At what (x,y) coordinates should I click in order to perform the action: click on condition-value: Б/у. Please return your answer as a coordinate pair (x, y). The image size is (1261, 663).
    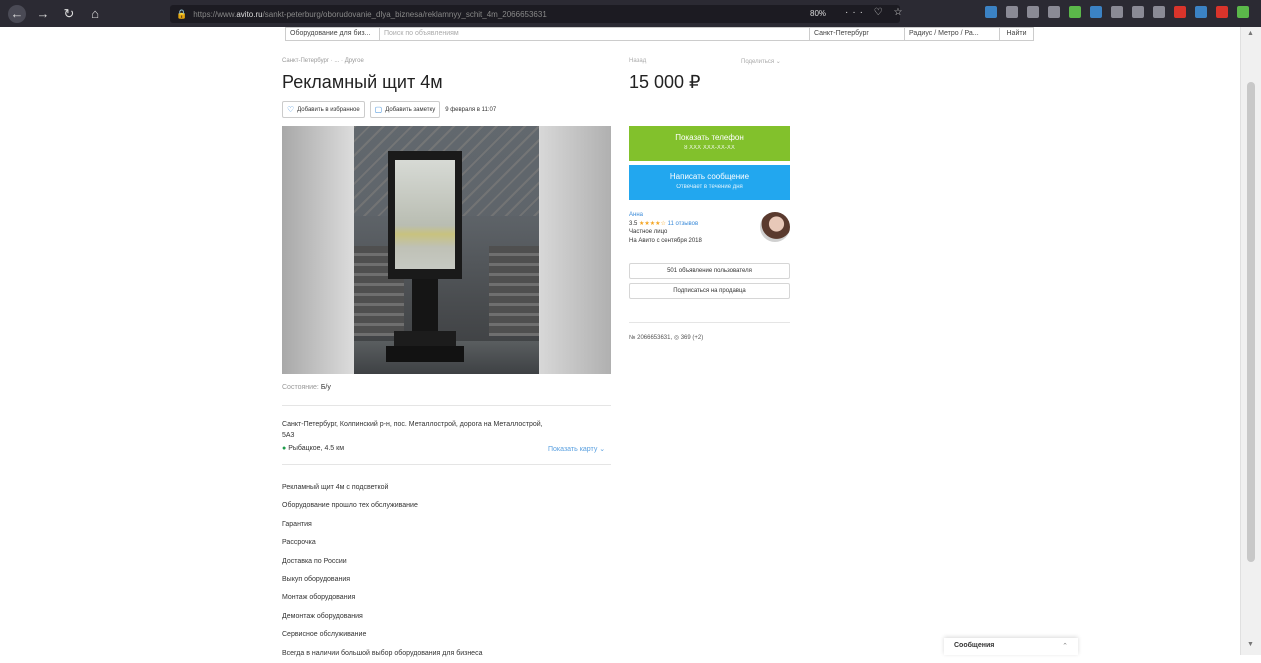
    Looking at the image, I should click on (325, 387).